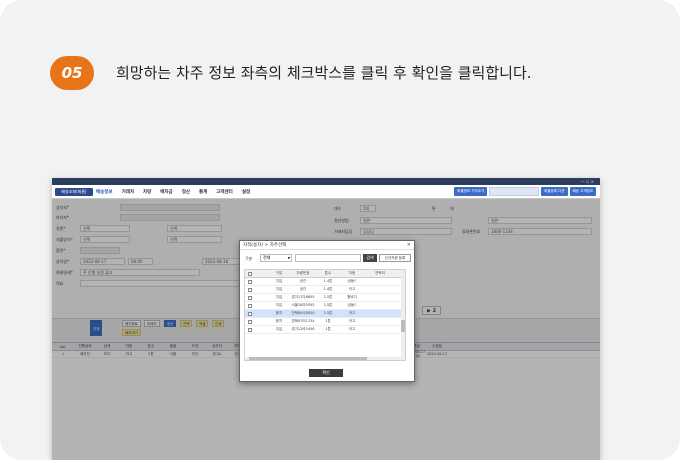 This screenshot has width=680, height=460. What do you see at coordinates (72, 73) in the screenshot?
I see `step-badge: 05` at bounding box center [72, 73].